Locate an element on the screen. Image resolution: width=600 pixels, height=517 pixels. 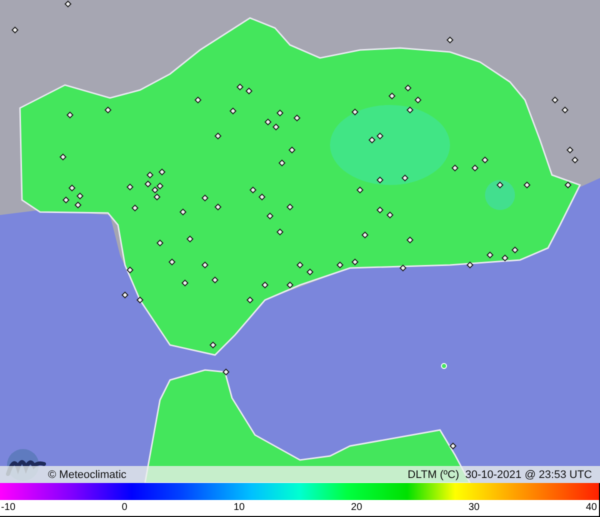
scale-label: -10 is located at coordinates (8, 508).